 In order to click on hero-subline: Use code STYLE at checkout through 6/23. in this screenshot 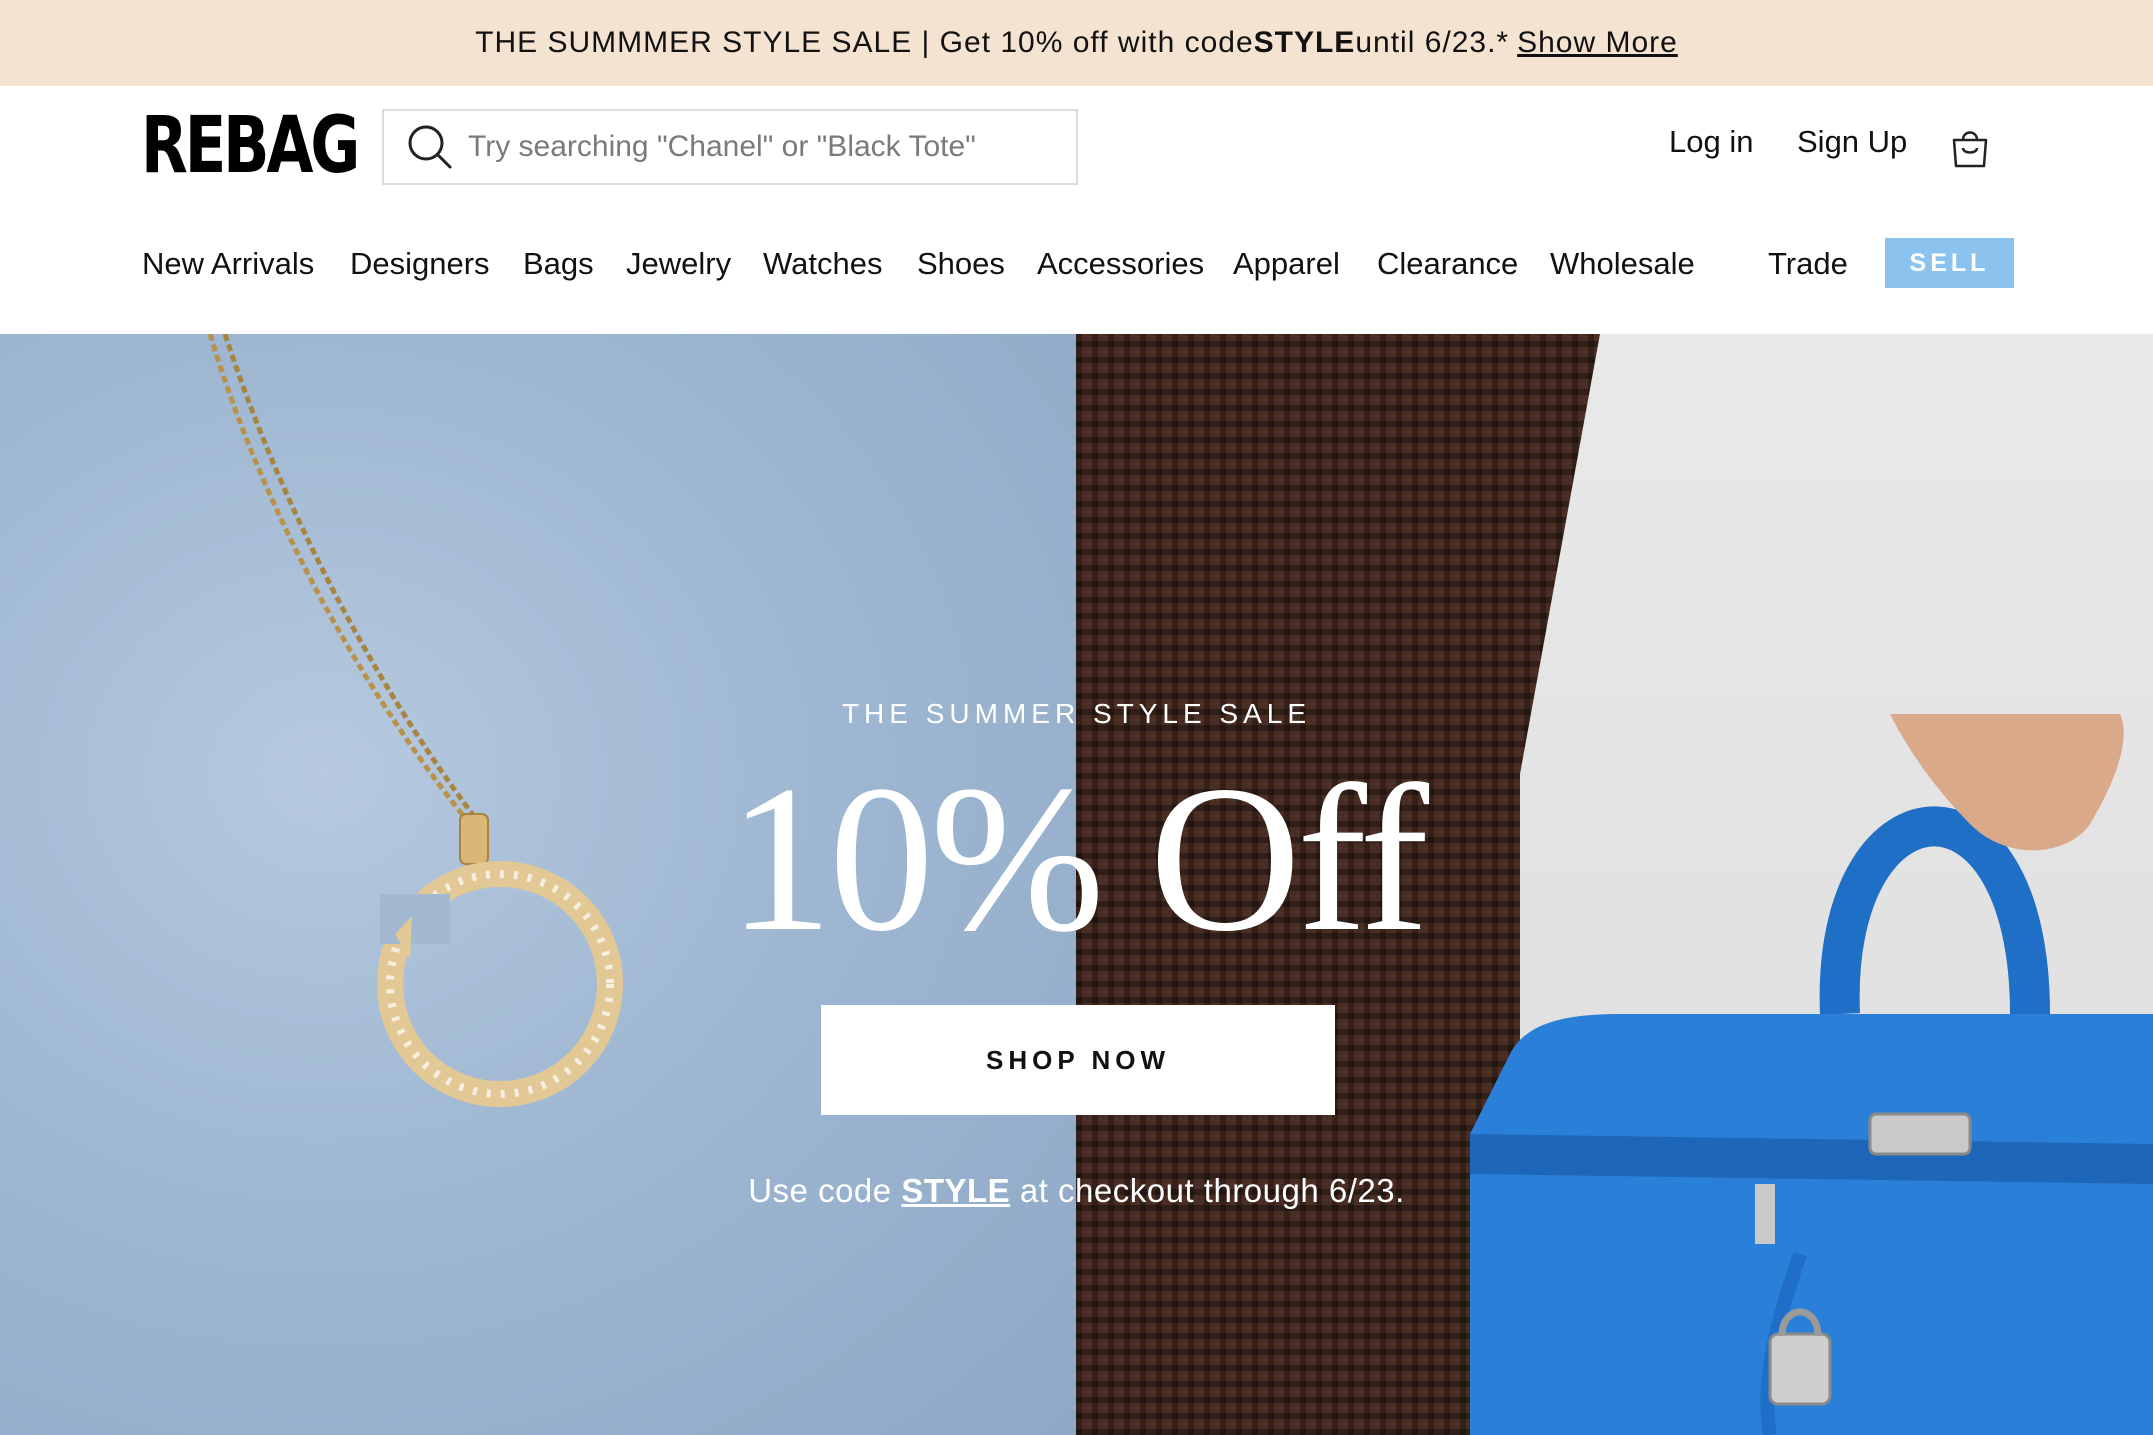, I will do `click(1076, 1191)`.